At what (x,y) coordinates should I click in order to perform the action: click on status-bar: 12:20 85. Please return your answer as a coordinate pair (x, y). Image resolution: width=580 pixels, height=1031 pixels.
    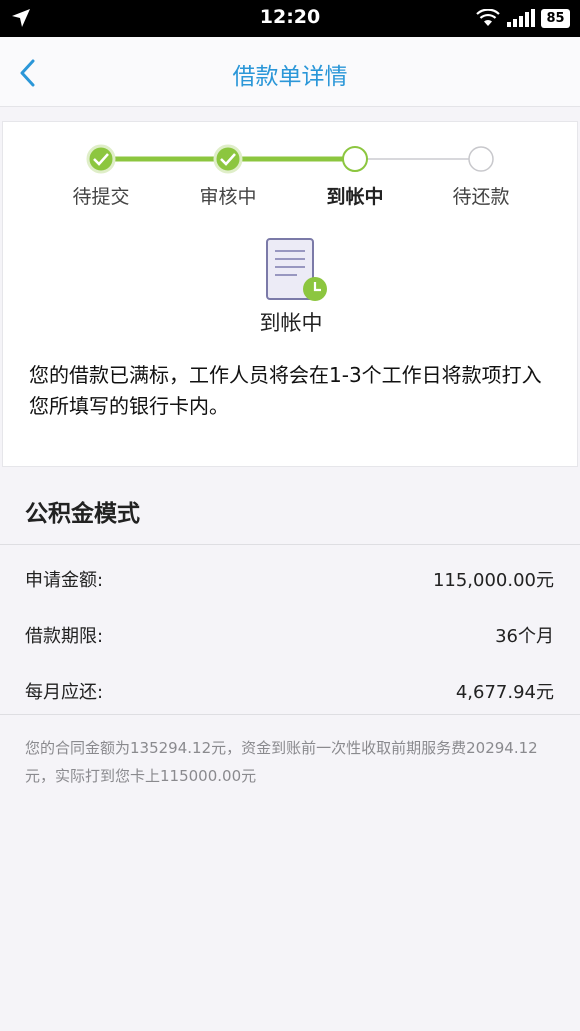
    Looking at the image, I should click on (290, 18).